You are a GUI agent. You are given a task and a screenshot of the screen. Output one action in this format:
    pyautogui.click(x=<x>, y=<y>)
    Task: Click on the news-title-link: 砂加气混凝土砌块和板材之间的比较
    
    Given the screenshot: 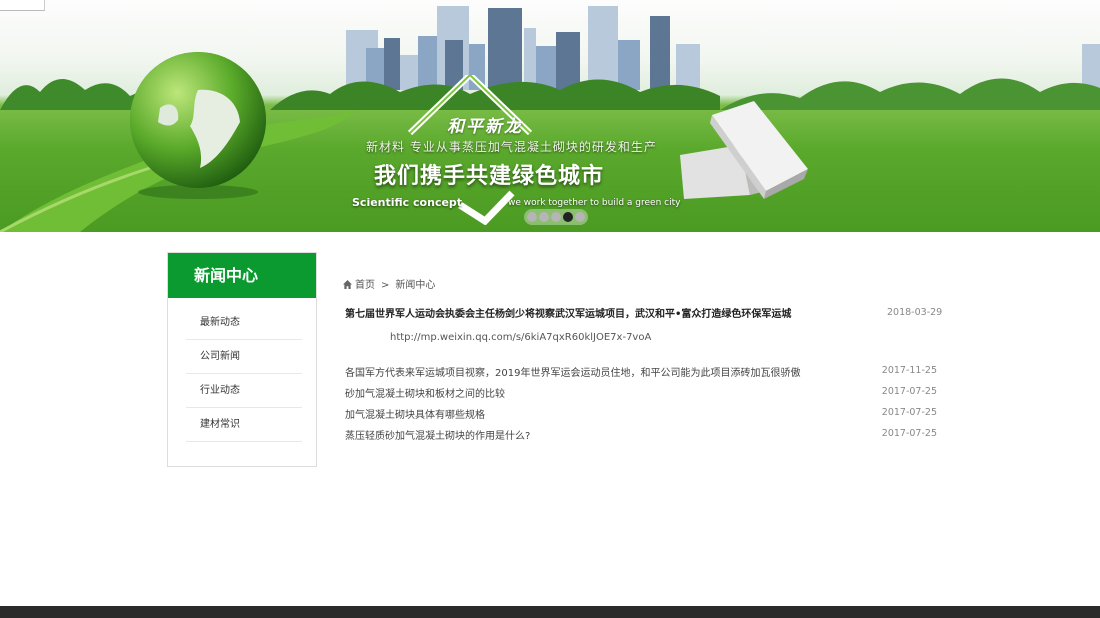 What is the action you would take?
    pyautogui.click(x=425, y=392)
    